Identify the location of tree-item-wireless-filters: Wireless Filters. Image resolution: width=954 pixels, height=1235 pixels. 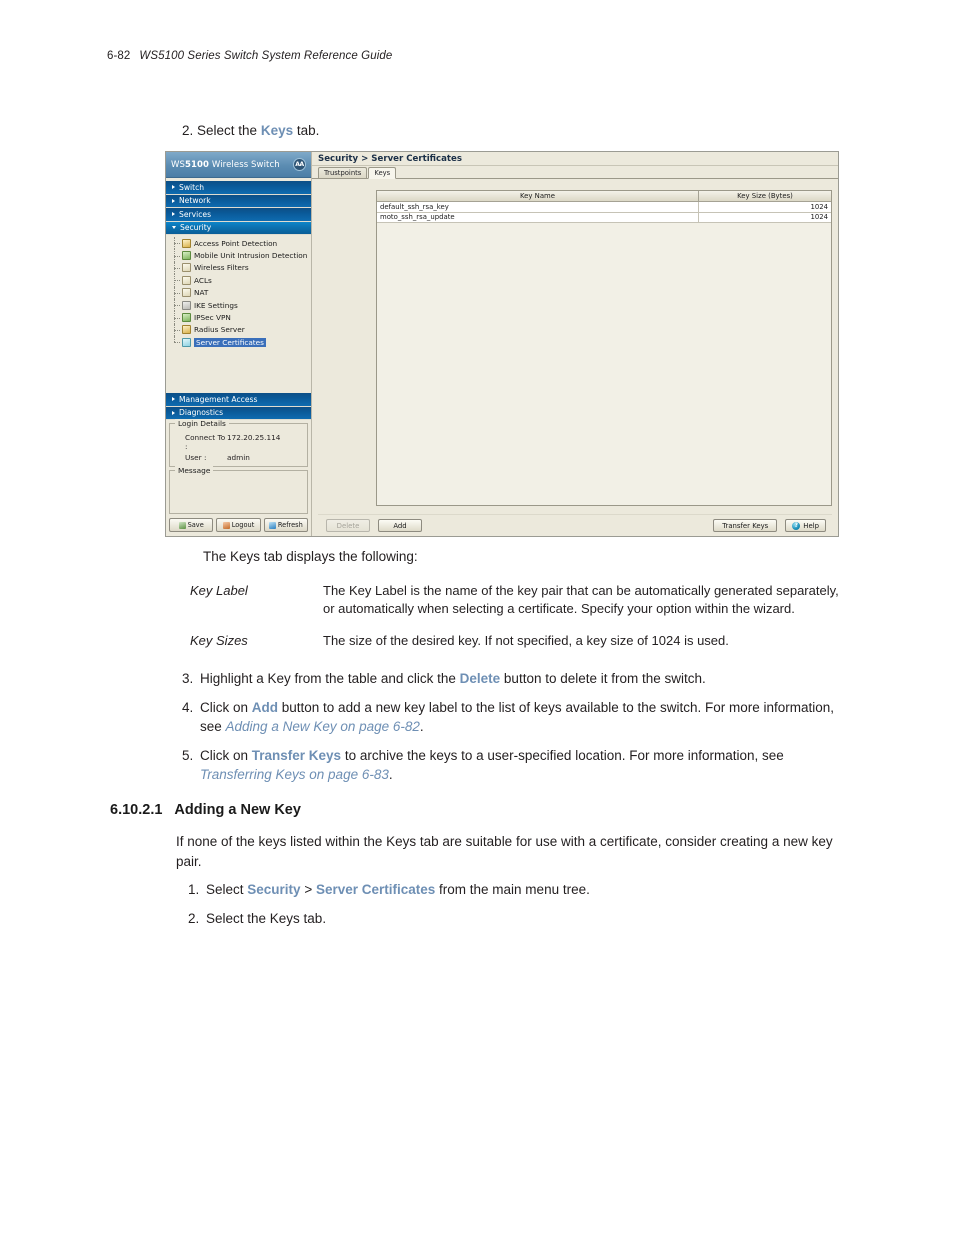
(238, 268).